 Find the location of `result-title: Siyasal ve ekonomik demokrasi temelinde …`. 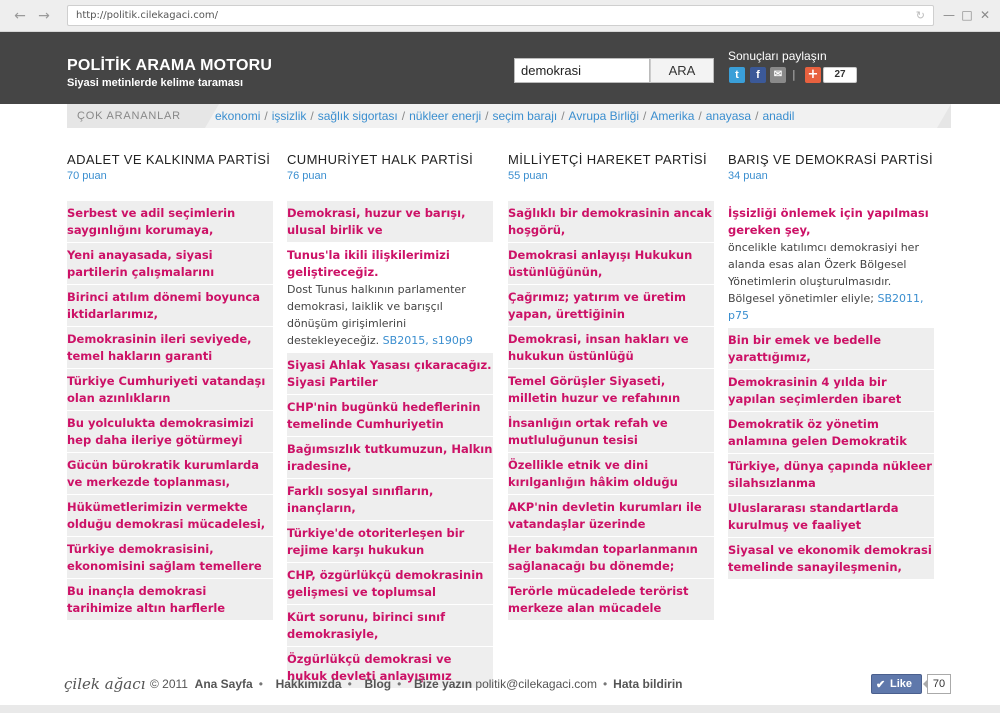

result-title: Siyasal ve ekonomik demokrasi temelinde … is located at coordinates (831, 559).